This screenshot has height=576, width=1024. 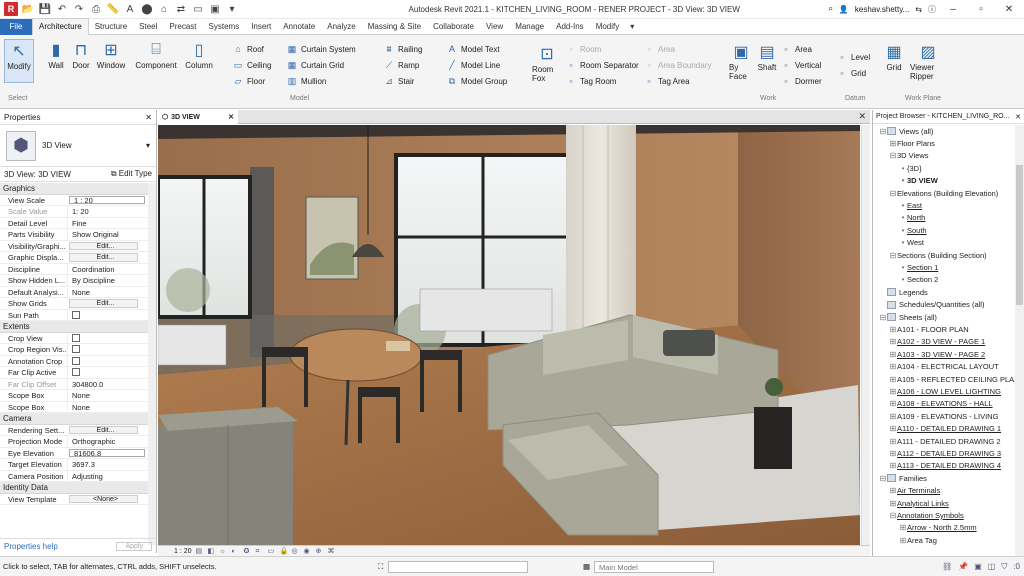 What do you see at coordinates (131, 174) in the screenshot?
I see `edit-type-button: ⧉ Edit Type` at bounding box center [131, 174].